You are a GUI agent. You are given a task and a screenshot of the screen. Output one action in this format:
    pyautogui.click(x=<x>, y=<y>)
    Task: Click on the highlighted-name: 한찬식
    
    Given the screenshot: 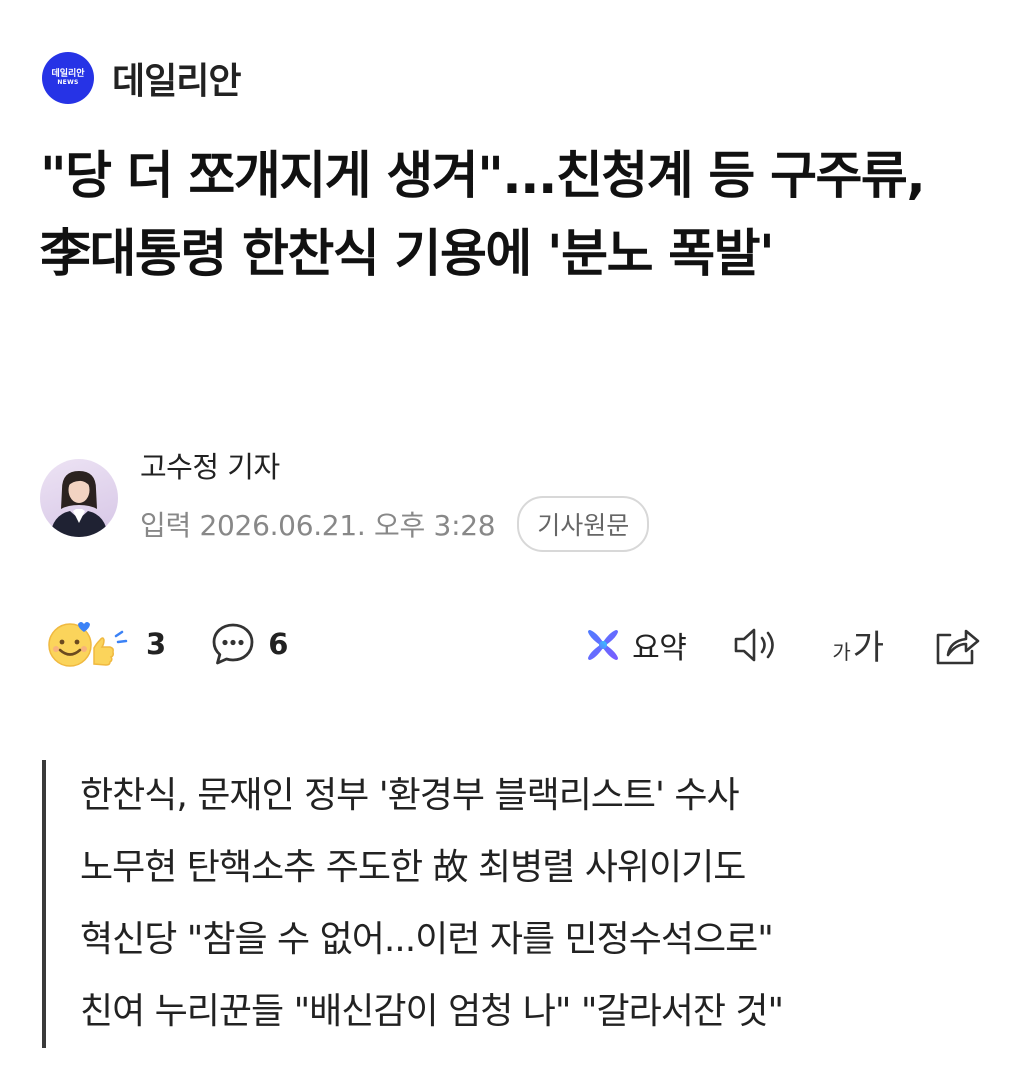 What is the action you would take?
    pyautogui.click(x=128, y=796)
    